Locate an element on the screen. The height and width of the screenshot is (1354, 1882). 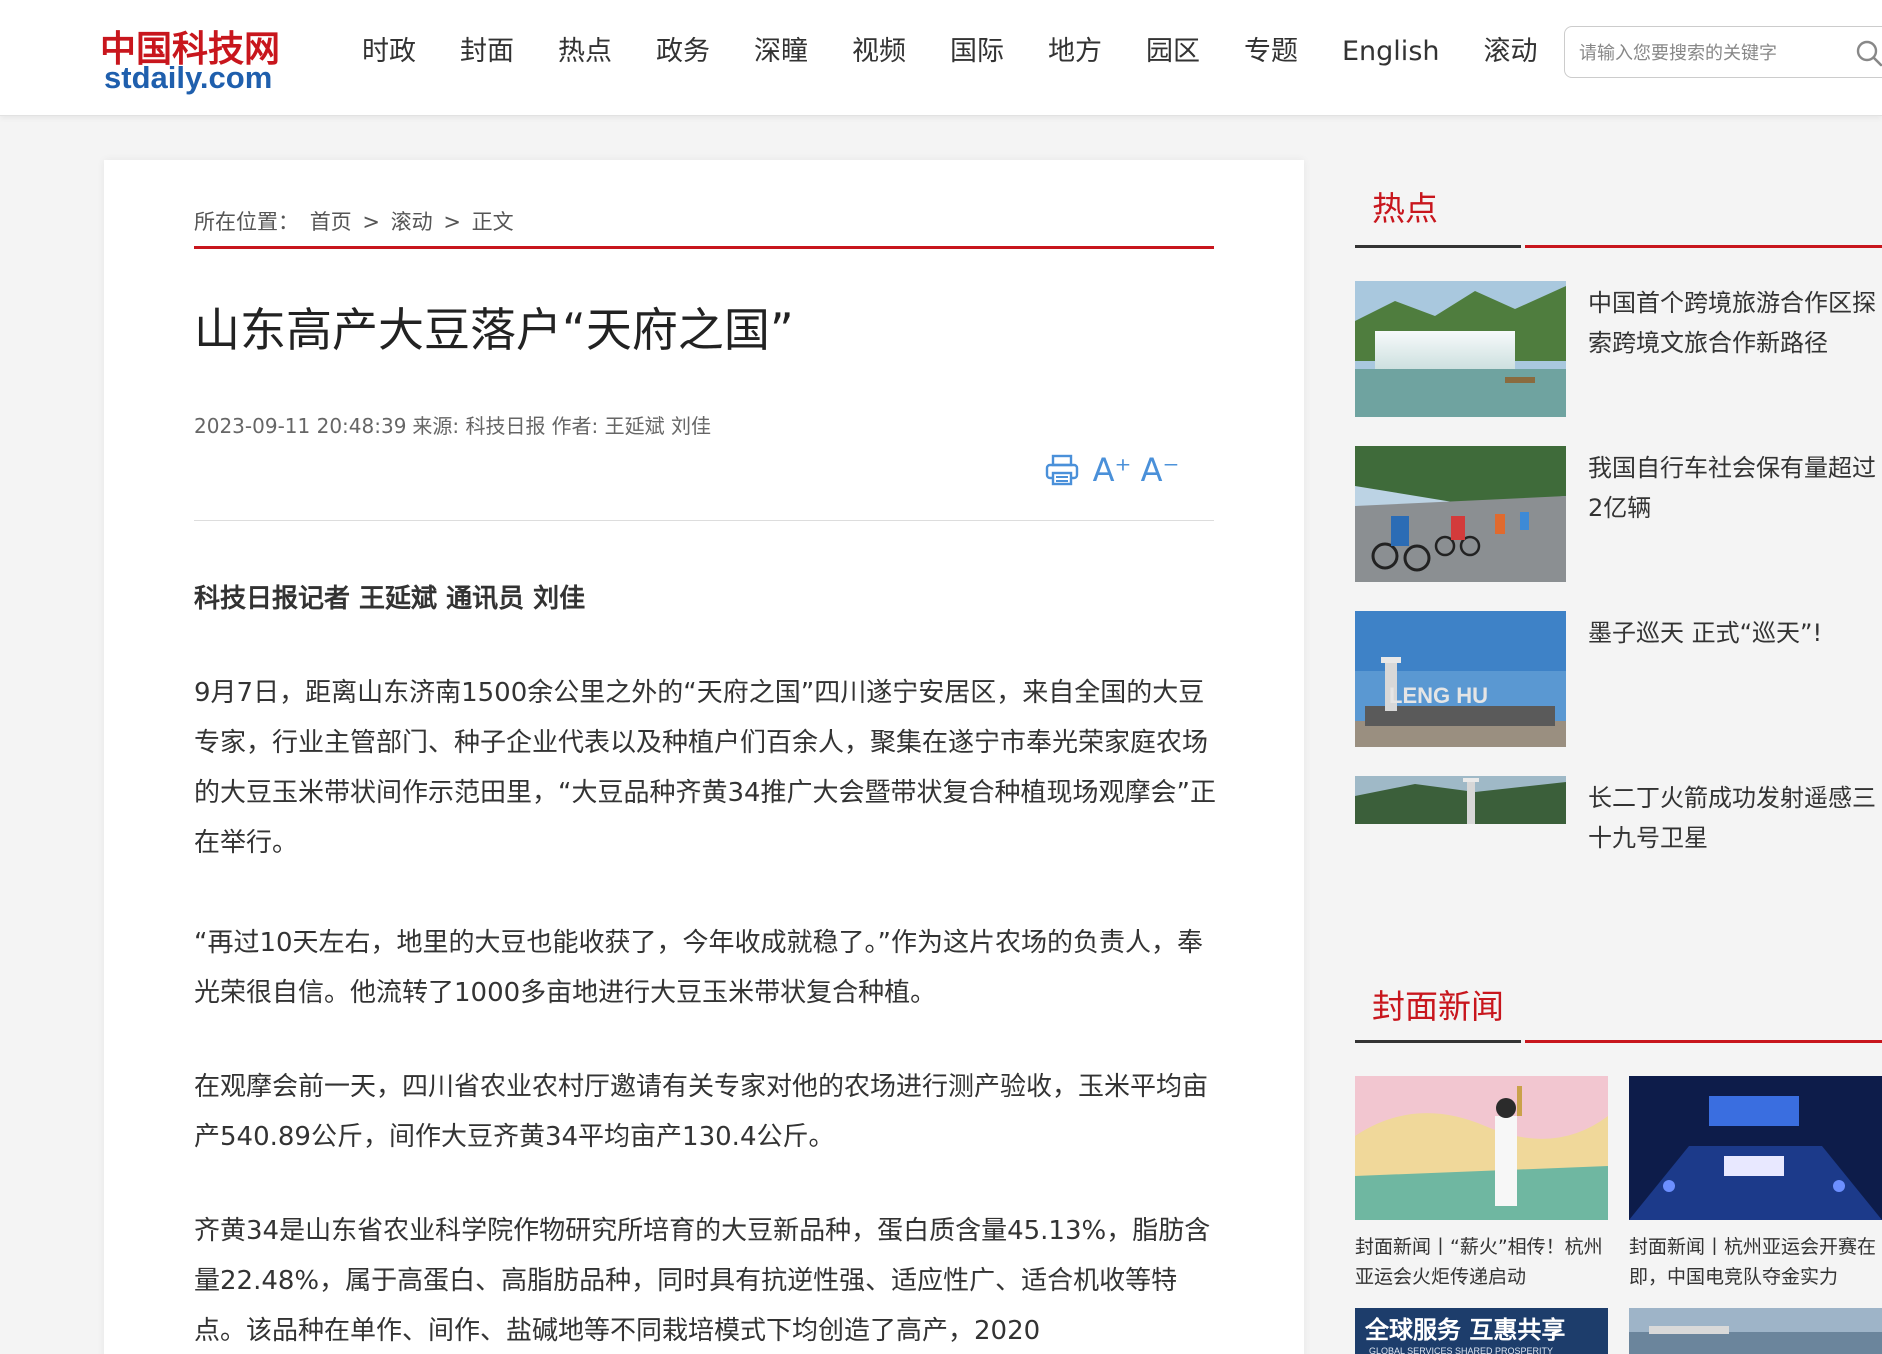
breadcrumb-divider is located at coordinates (704, 247).